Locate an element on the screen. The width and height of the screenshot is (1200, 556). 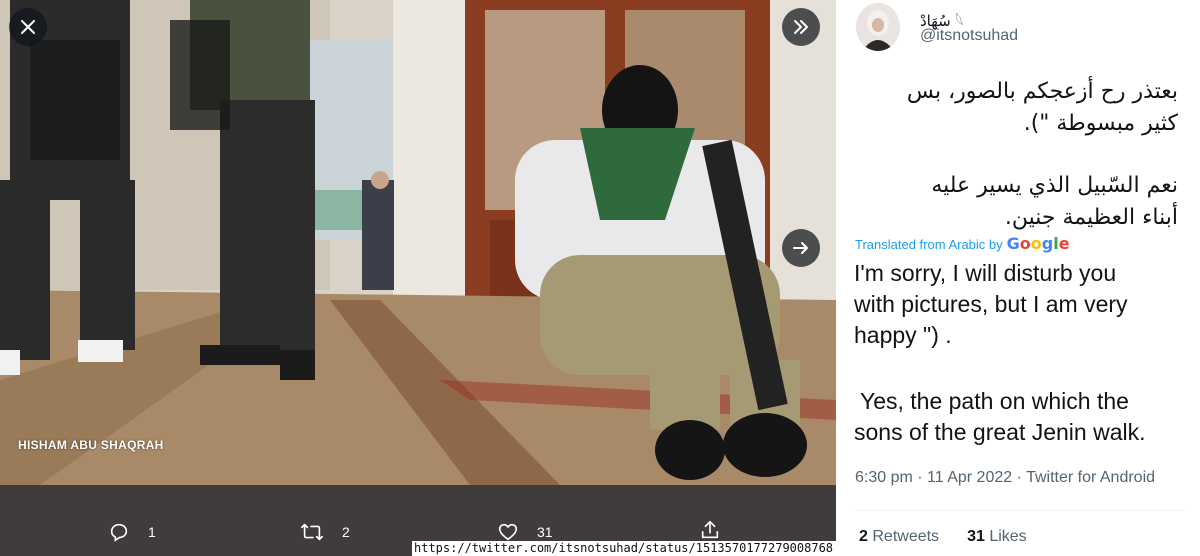
avatar-image is located at coordinates (878, 27).